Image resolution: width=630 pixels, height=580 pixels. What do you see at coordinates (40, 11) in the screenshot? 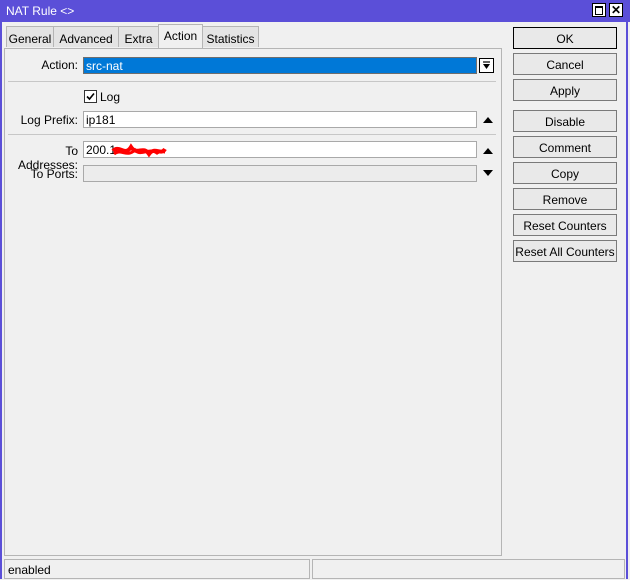
I see `window-title: NAT Rule <>` at bounding box center [40, 11].